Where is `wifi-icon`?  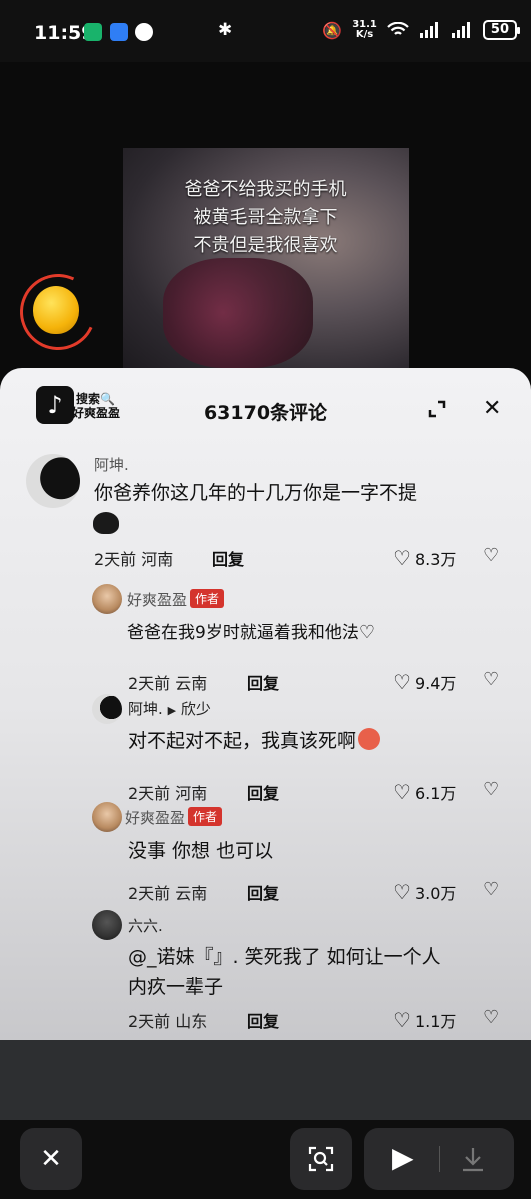
wifi-icon is located at coordinates (398, 28).